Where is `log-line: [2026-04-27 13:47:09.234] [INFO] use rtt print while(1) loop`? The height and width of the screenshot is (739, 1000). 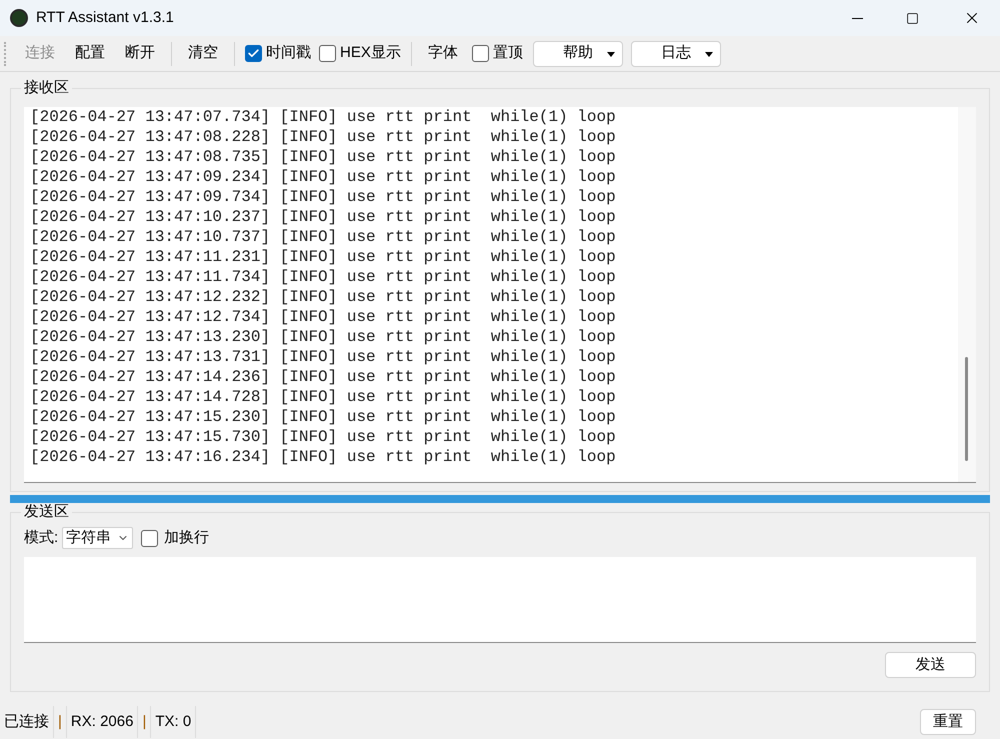
log-line: [2026-04-27 13:47:09.234] [INFO] use rtt print while(1) loop is located at coordinates (323, 177).